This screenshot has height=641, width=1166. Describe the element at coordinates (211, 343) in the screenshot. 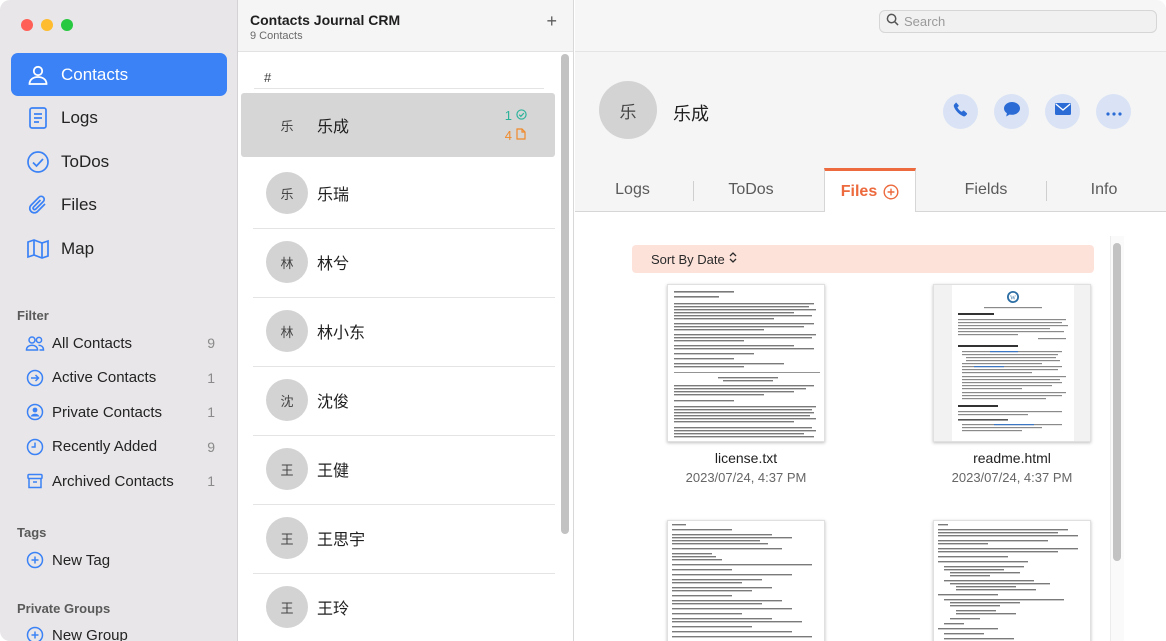

I see `filter-count: 9` at that location.